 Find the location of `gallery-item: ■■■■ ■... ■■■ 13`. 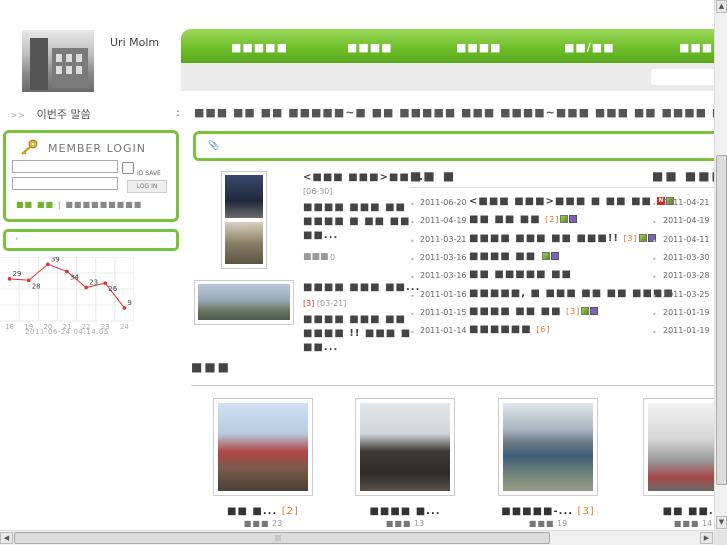

gallery-item: ■■■■ ■... ■■■ 13 is located at coordinates (405, 463).